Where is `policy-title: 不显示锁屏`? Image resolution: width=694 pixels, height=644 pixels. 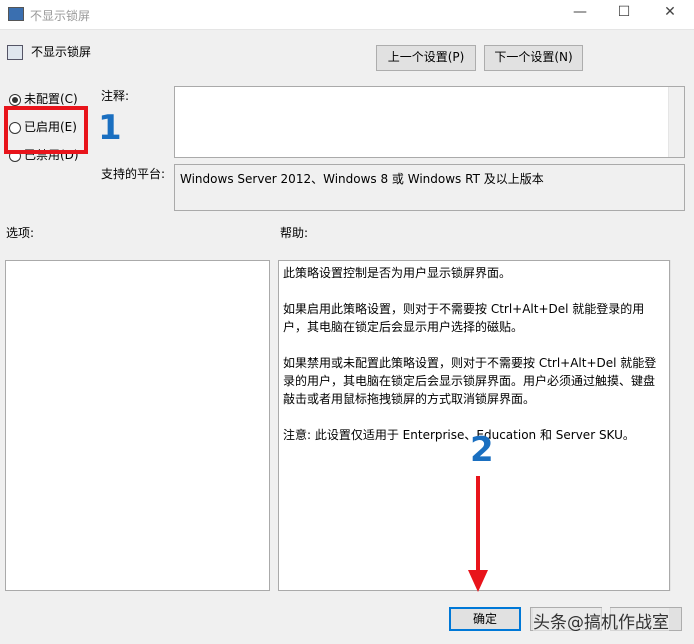
policy-title: 不显示锁屏 is located at coordinates (61, 52).